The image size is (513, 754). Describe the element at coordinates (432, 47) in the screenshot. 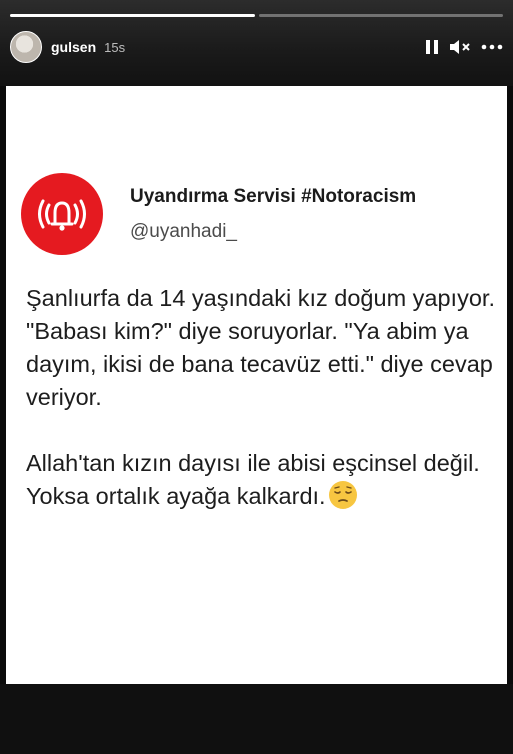

I see `pause-icon` at that location.